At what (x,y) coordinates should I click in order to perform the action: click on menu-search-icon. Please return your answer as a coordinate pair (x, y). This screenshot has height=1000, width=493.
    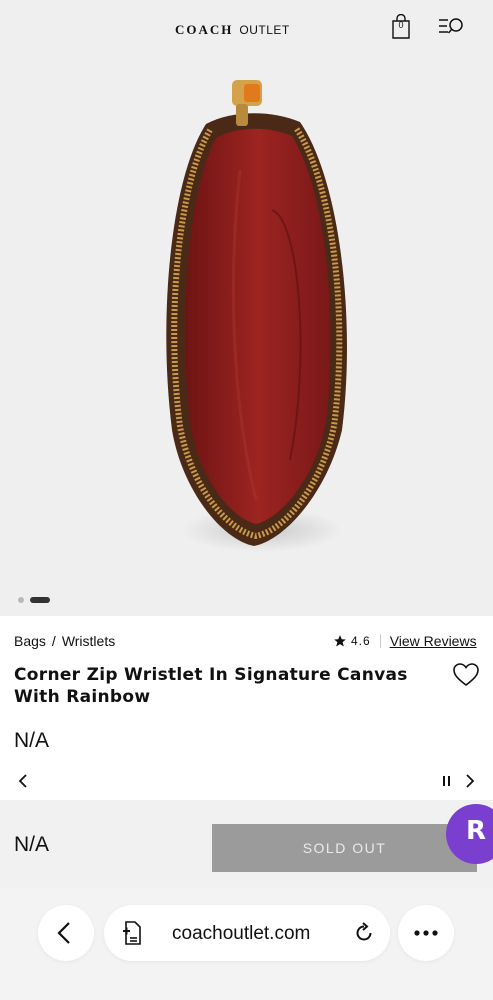
    Looking at the image, I should click on (451, 26).